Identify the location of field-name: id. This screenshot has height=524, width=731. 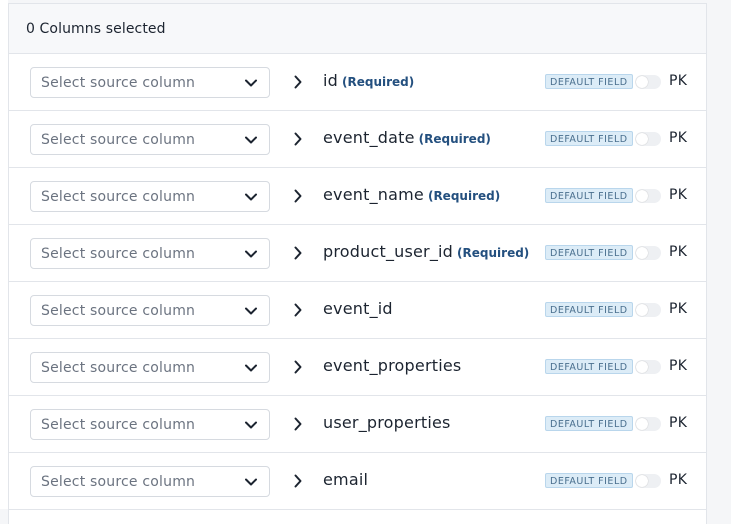
(331, 80).